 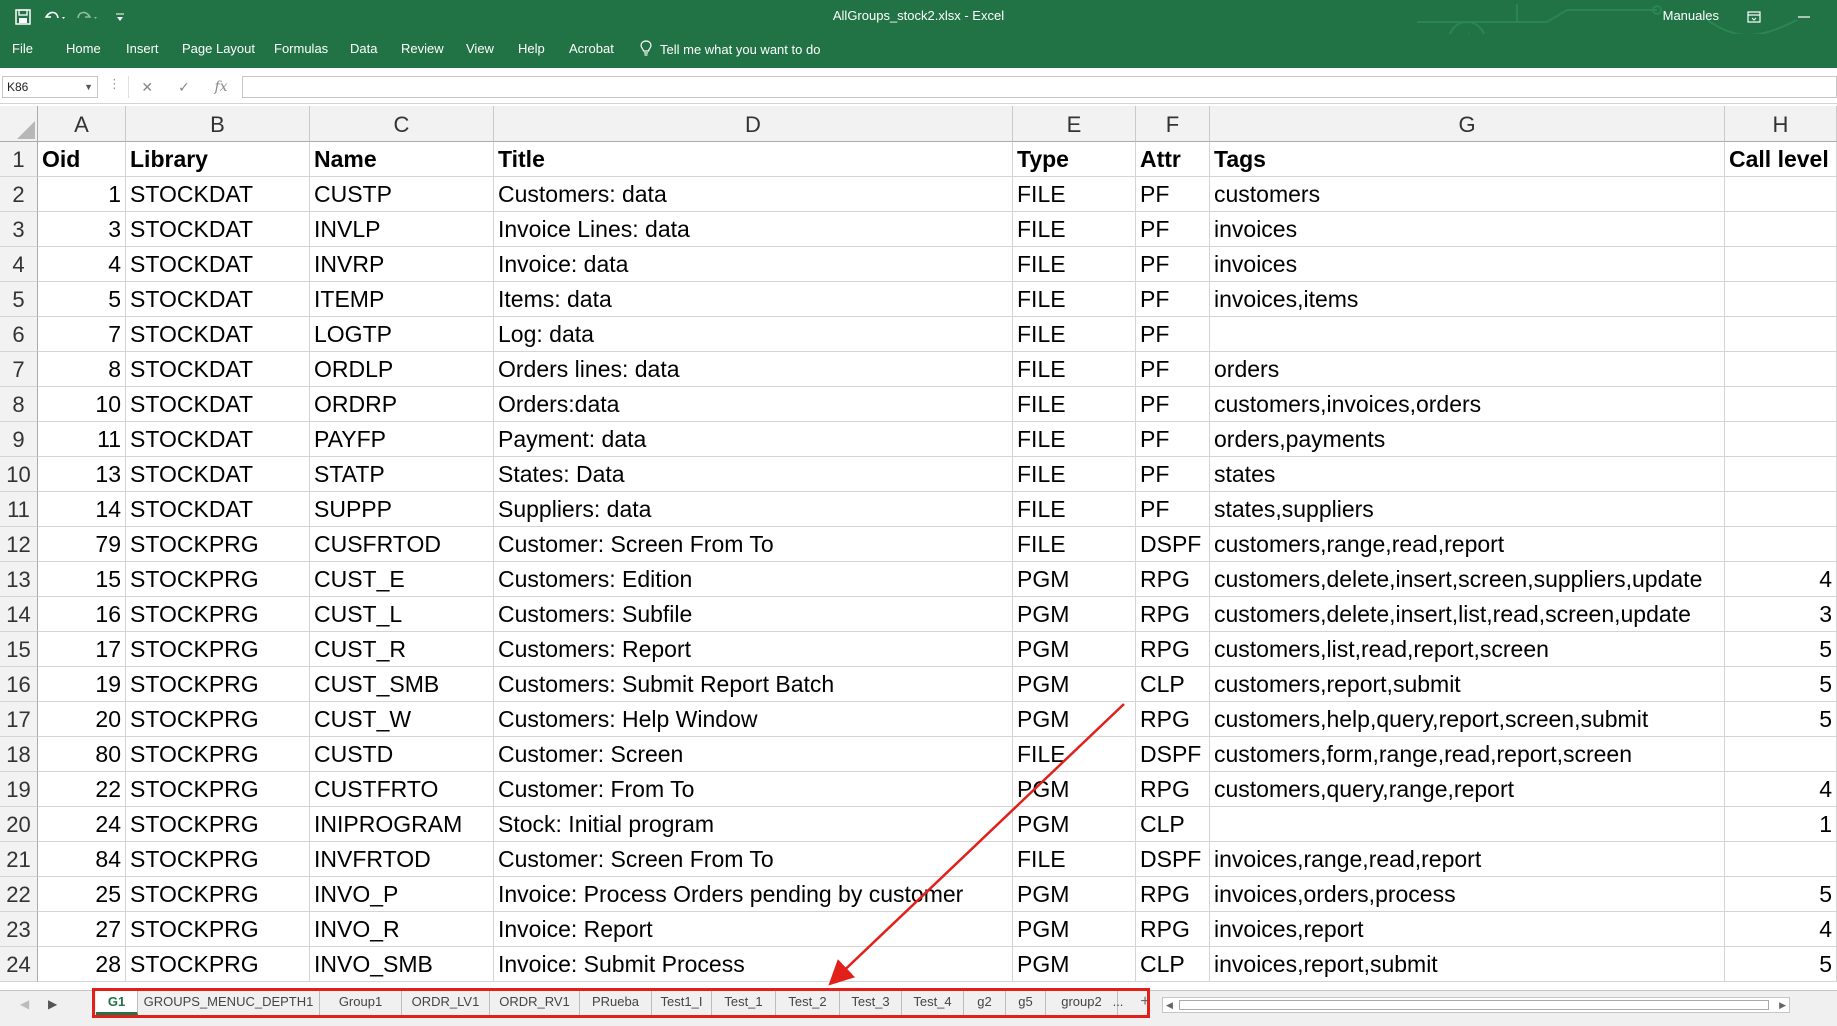 I want to click on header-cell: Attr, so click(x=1173, y=159).